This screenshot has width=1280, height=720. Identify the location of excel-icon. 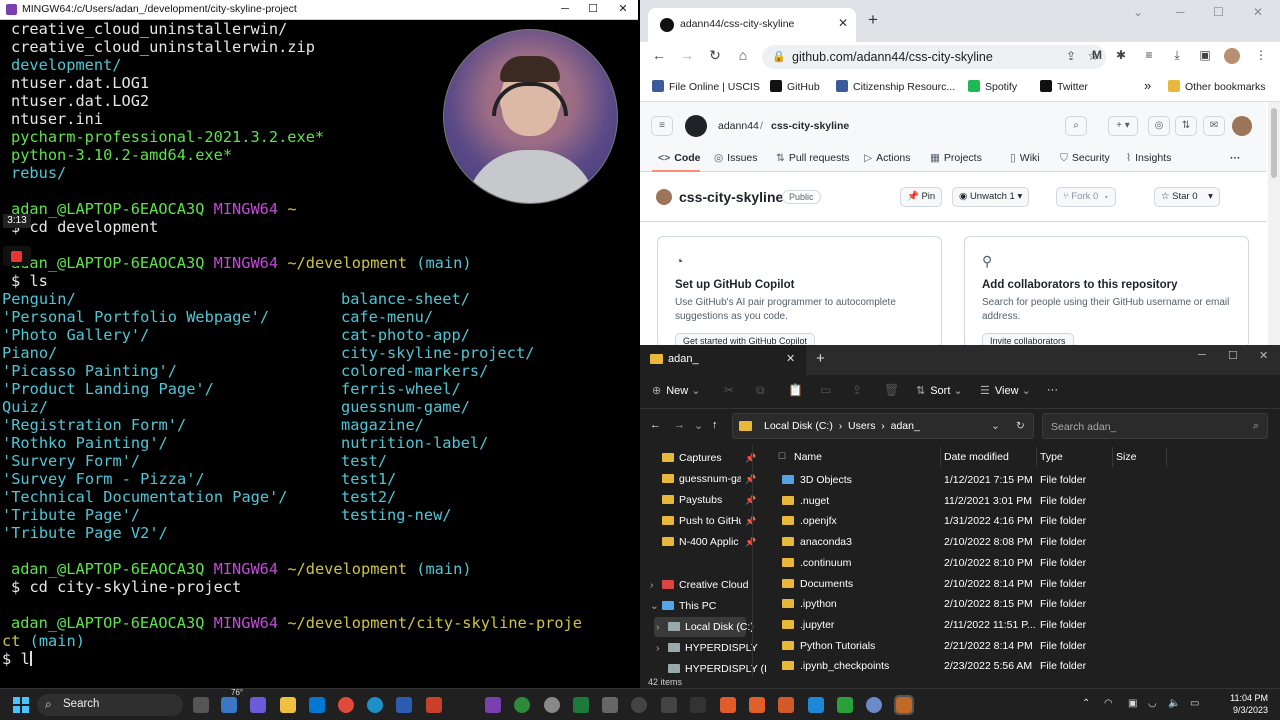
(581, 705).